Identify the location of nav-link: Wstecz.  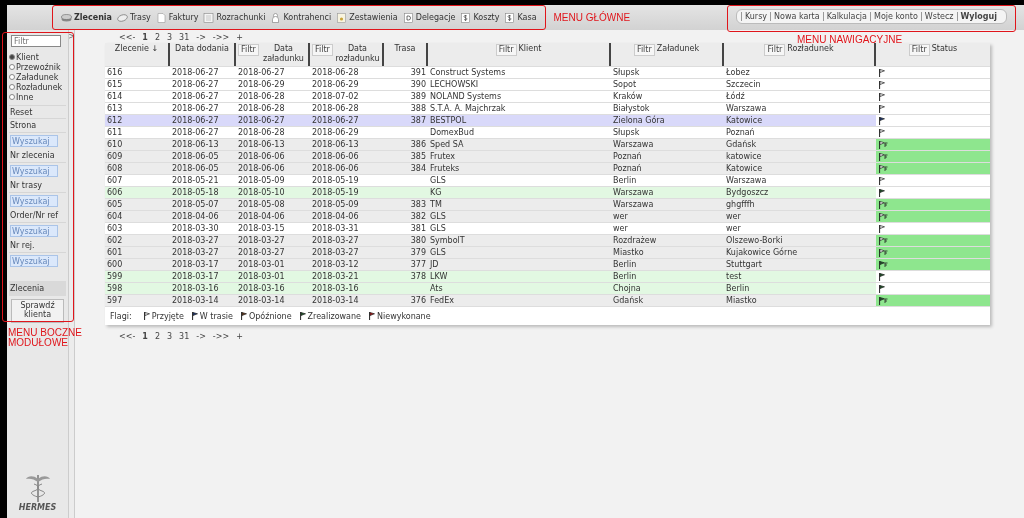
(938, 16).